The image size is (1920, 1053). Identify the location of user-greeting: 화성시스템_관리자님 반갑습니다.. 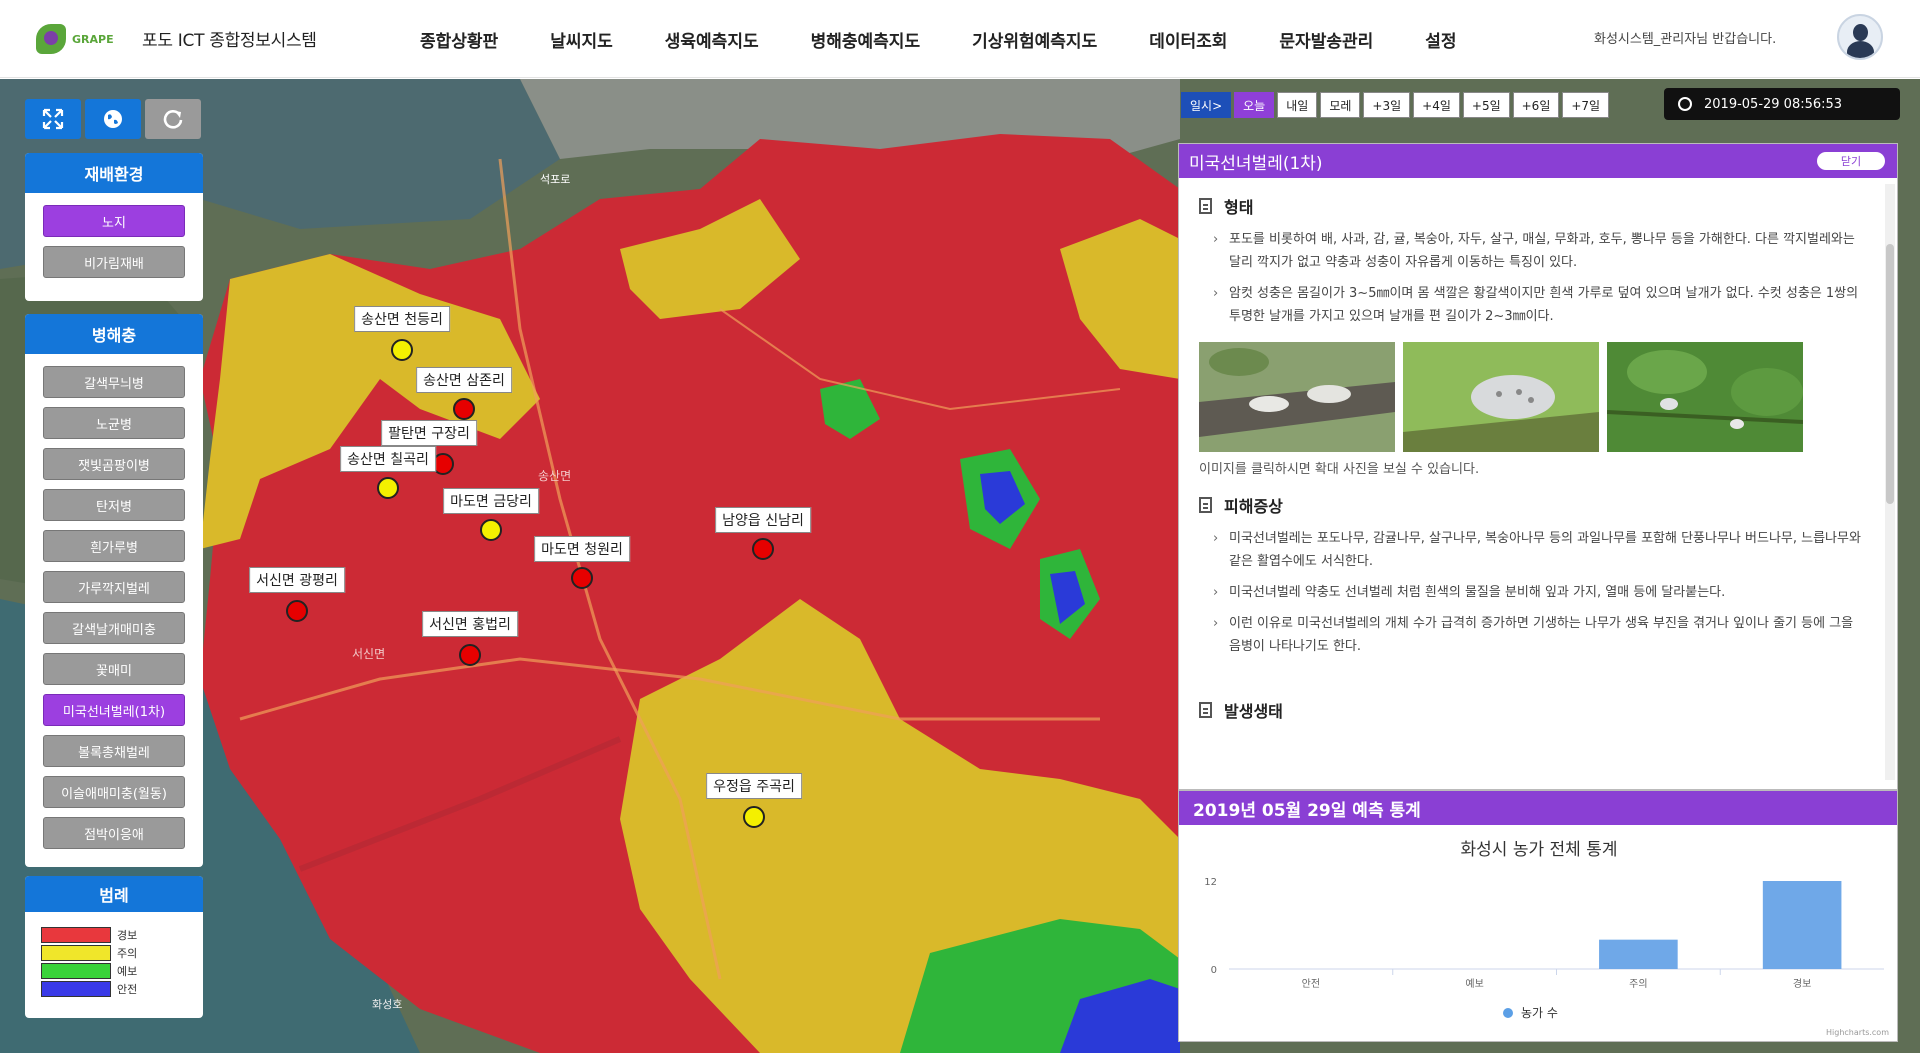
(1685, 39).